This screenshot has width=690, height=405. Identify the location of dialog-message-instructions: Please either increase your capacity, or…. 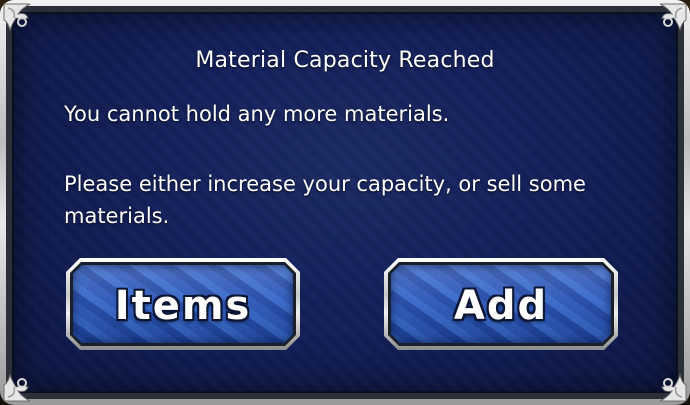
(325, 200).